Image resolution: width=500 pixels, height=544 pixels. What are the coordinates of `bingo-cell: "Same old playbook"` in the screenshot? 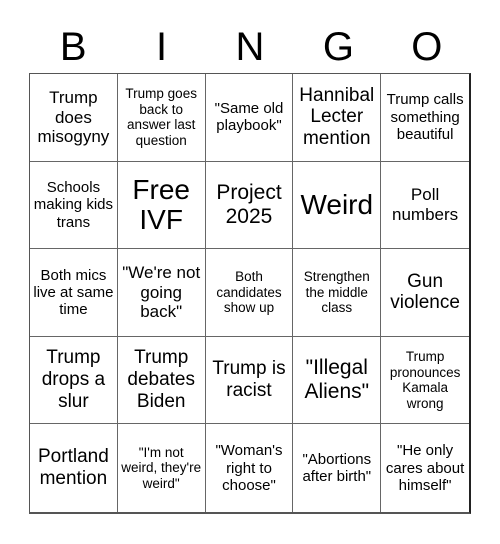 It's located at (249, 118).